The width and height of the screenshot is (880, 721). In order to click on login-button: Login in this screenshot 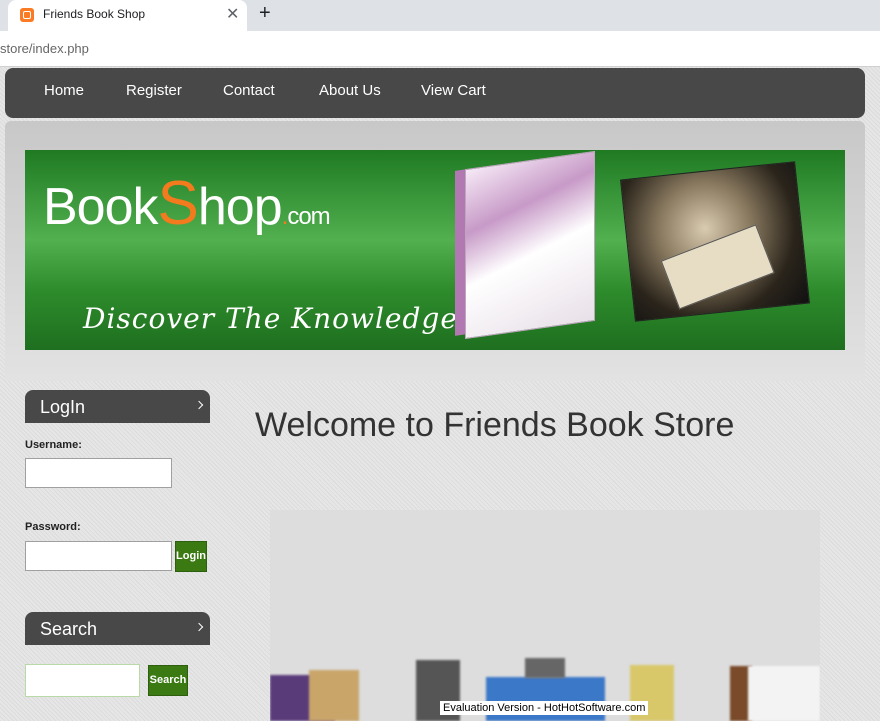, I will do `click(191, 556)`.